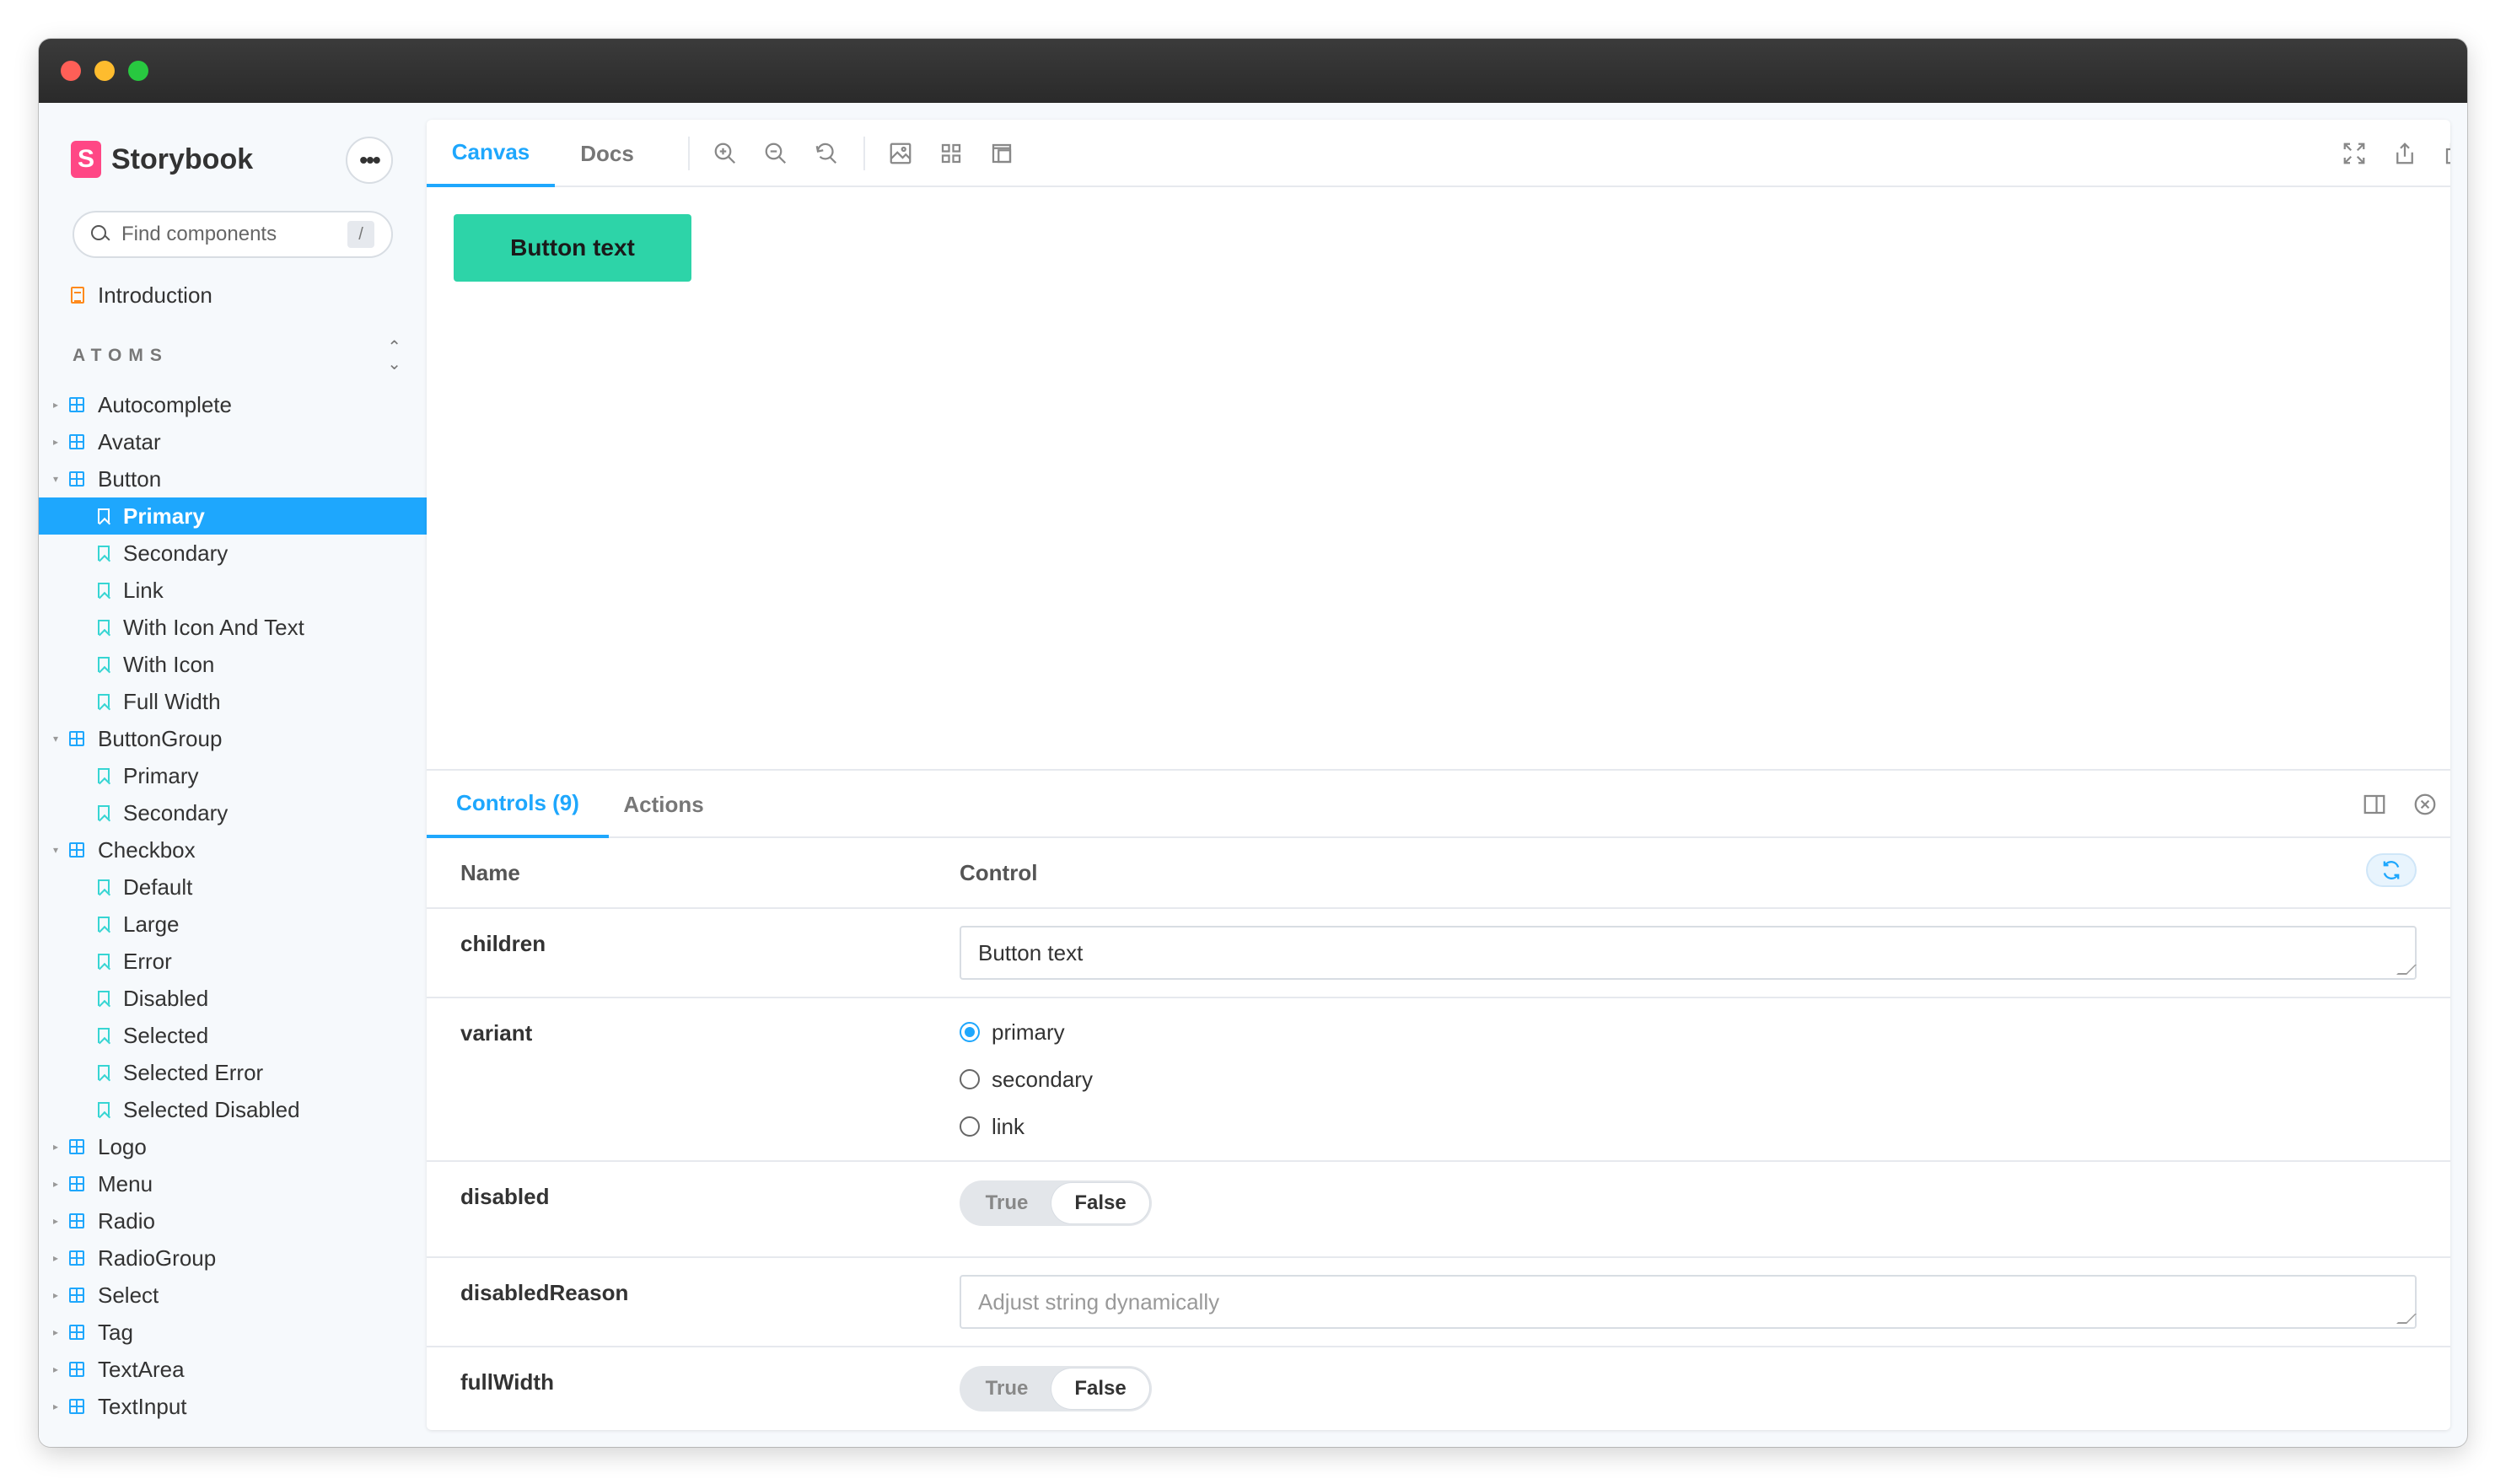 This screenshot has width=2506, height=1484. What do you see at coordinates (141, 295) in the screenshot?
I see `sidebar-item-introduction: Introduction` at bounding box center [141, 295].